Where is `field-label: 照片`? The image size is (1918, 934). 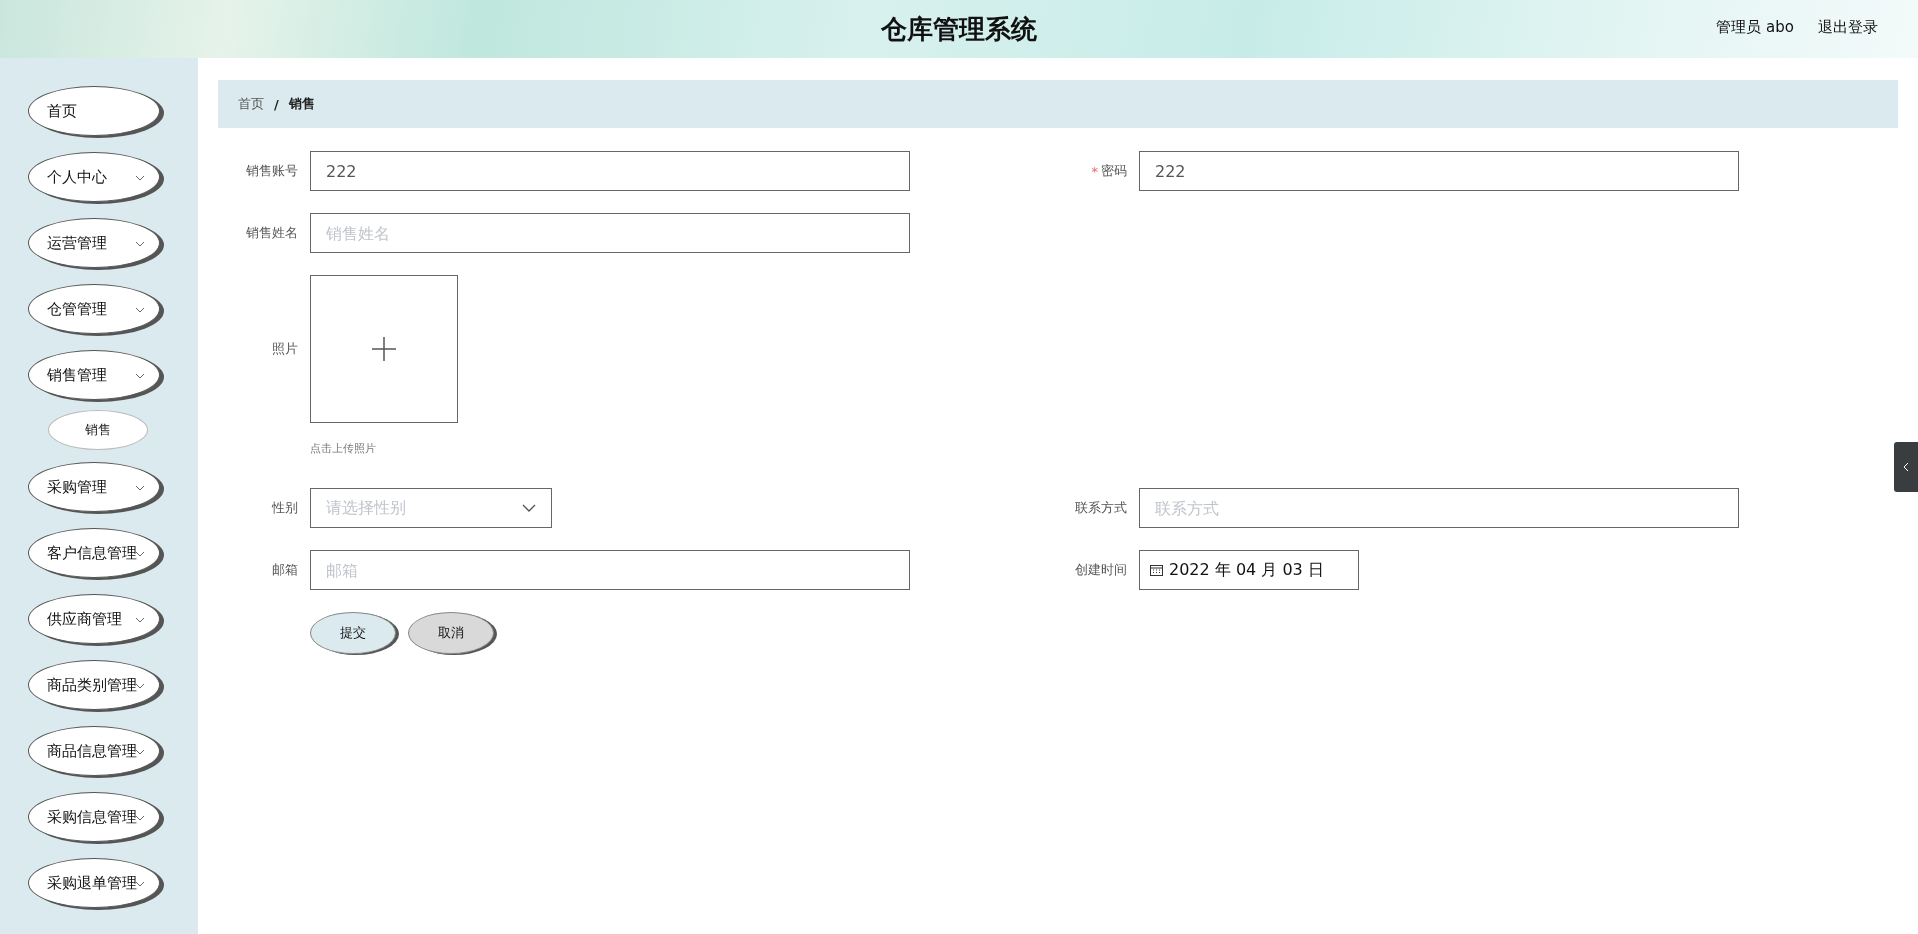
field-label: 照片 is located at coordinates (285, 349).